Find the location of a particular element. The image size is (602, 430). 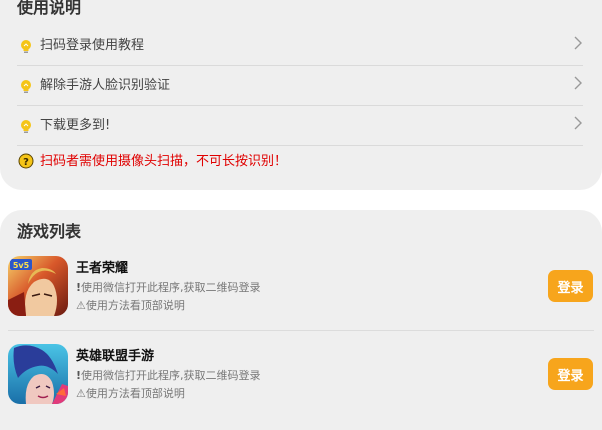

usage-item-scan-tutorial: 扫码登录使用教程 is located at coordinates (300, 46).